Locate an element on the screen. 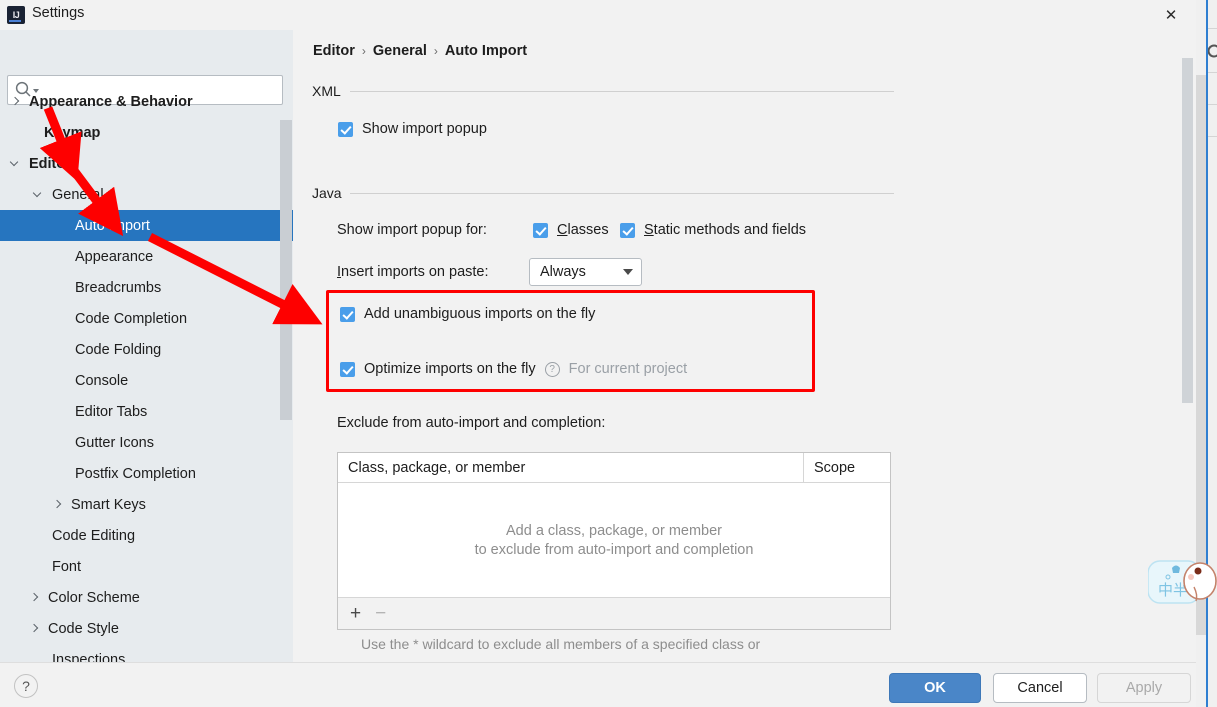 The height and width of the screenshot is (707, 1217). xml-group-divider is located at coordinates (622, 91).